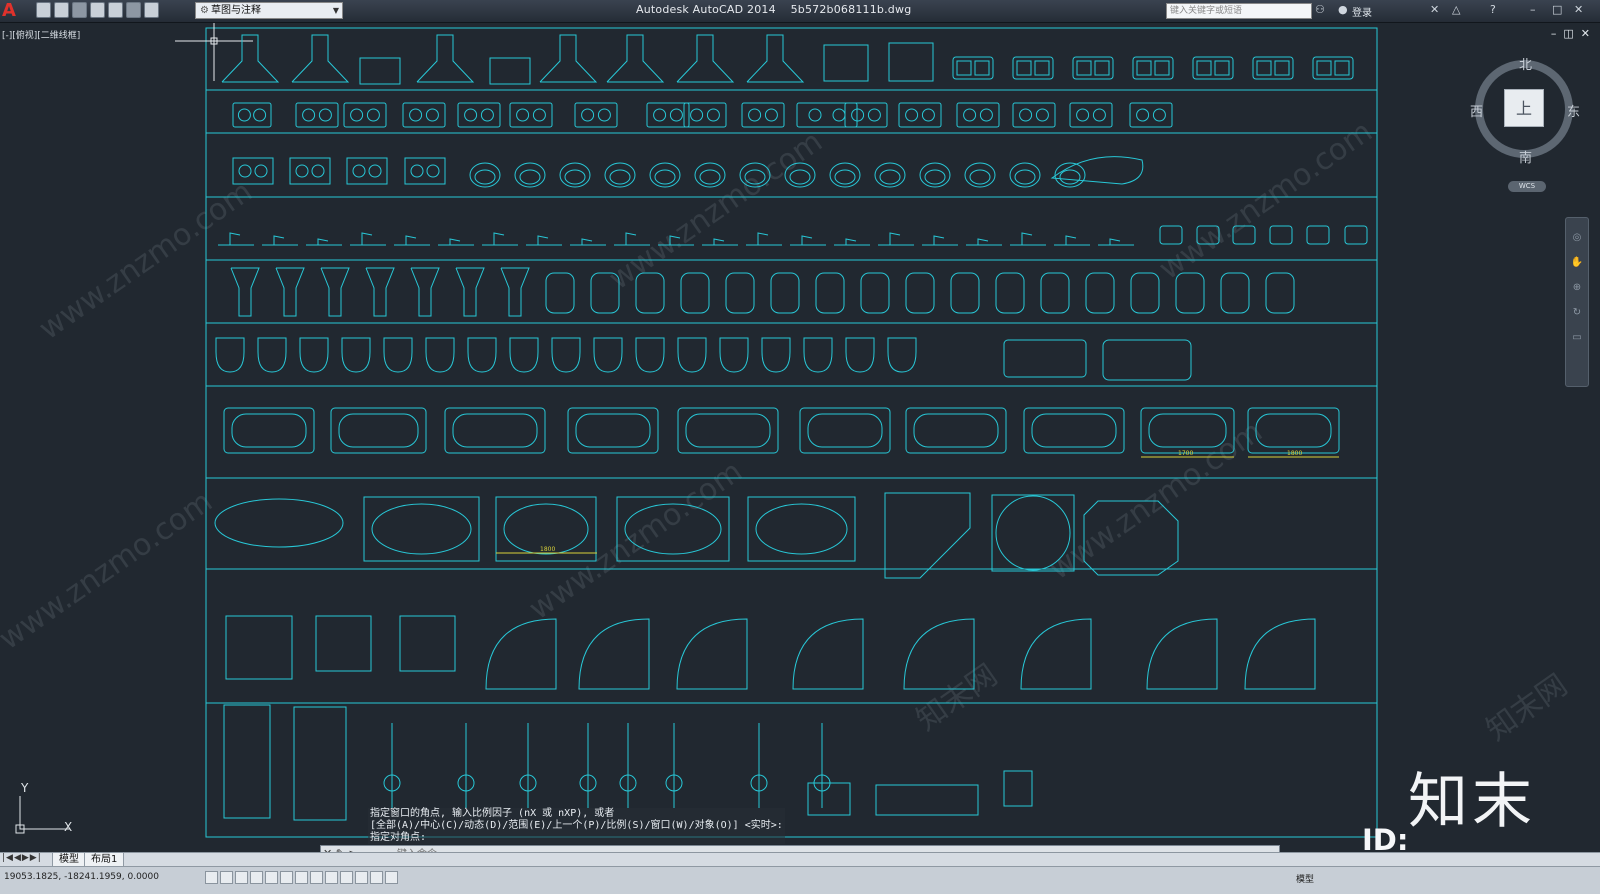 The width and height of the screenshot is (1600, 894). What do you see at coordinates (44, 813) in the screenshot?
I see `ucs-icon` at bounding box center [44, 813].